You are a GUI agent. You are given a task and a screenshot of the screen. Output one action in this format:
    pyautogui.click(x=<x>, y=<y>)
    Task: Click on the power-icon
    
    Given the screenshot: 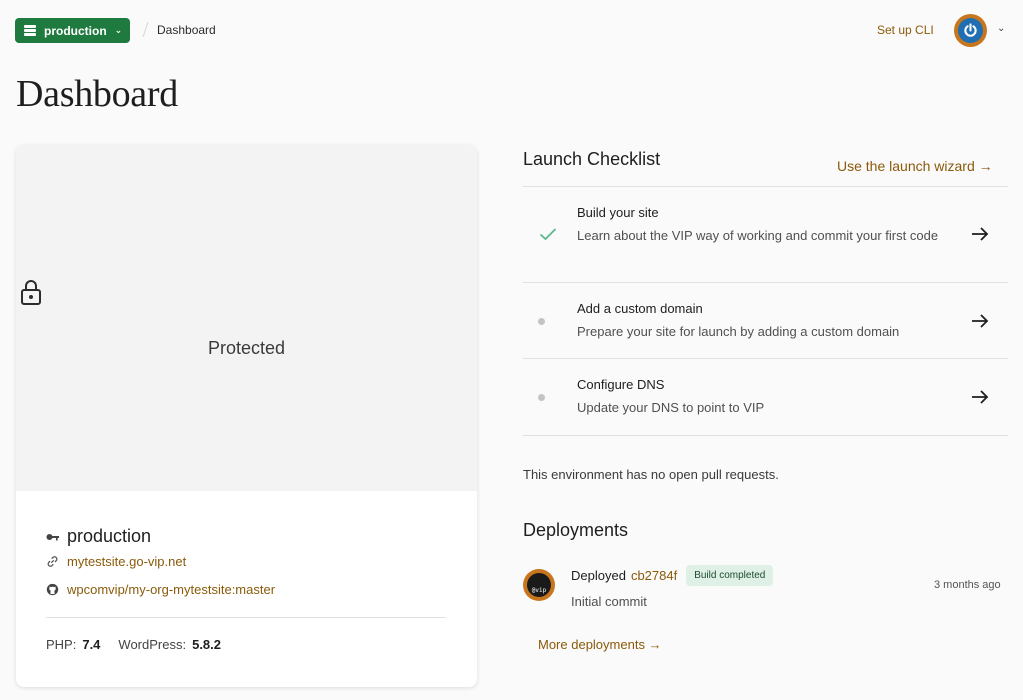 What is the action you would take?
    pyautogui.click(x=970, y=30)
    